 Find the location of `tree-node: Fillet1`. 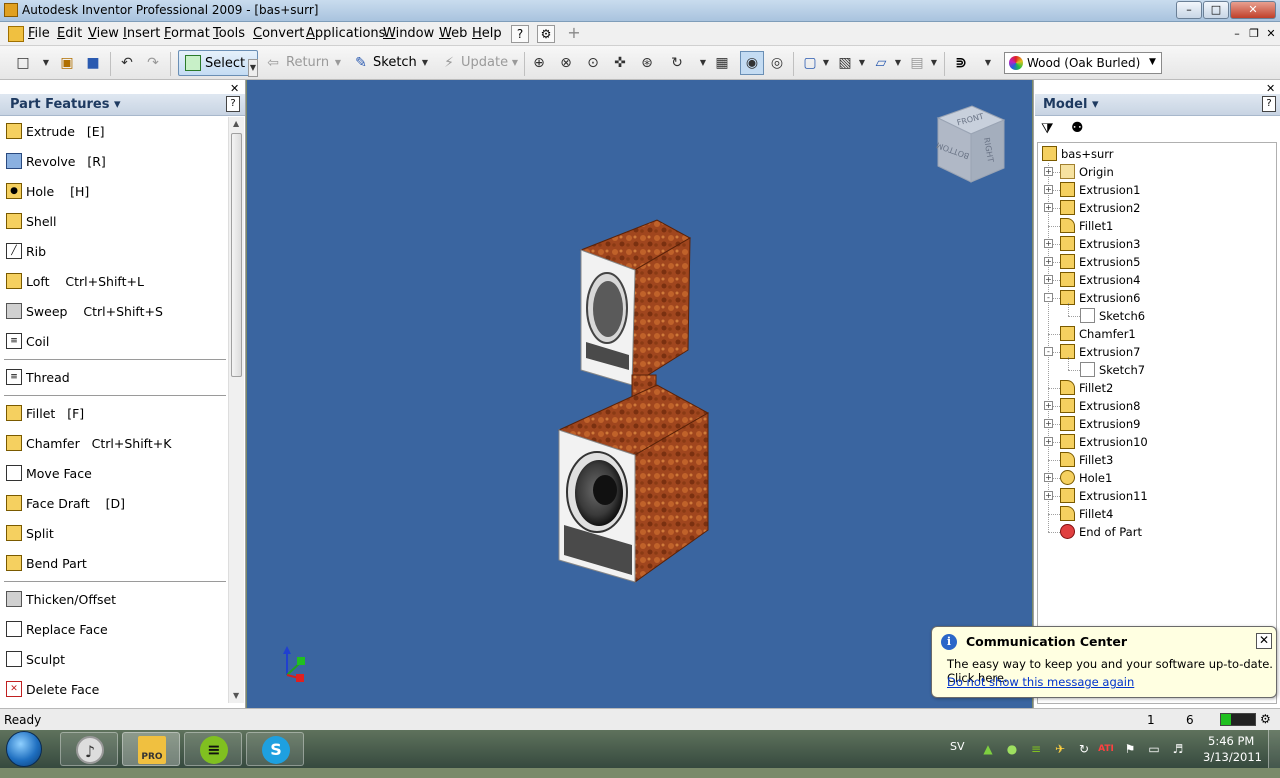

tree-node: Fillet1 is located at coordinates (1153, 226).